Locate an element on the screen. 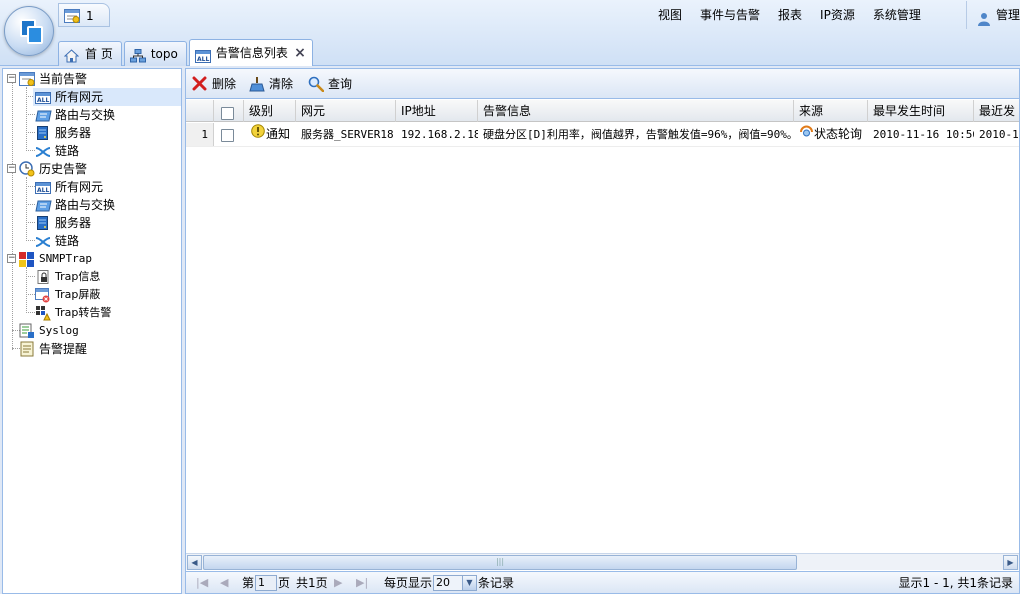  tree-alarm-reminder: 告警提醒 is located at coordinates (99, 349).